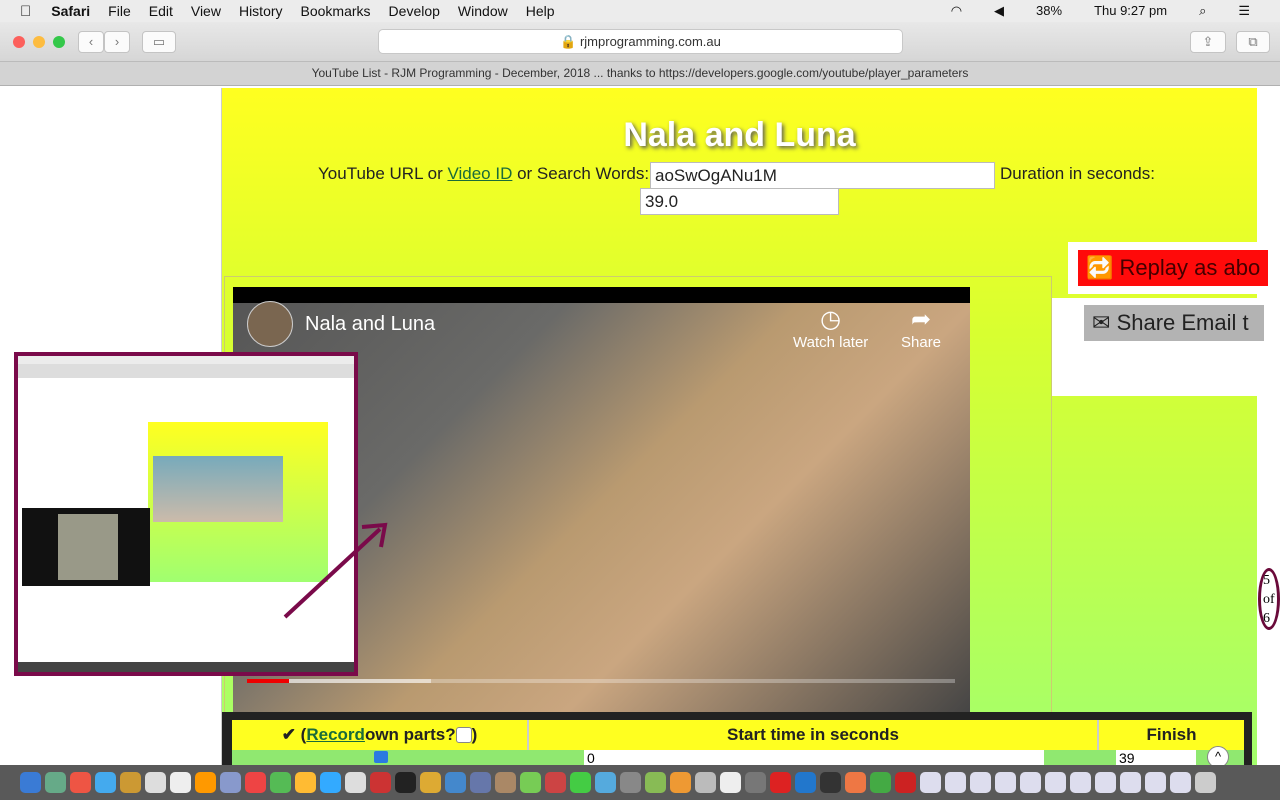 This screenshot has width=1280, height=800. I want to click on menu-help: Help, so click(540, 11).